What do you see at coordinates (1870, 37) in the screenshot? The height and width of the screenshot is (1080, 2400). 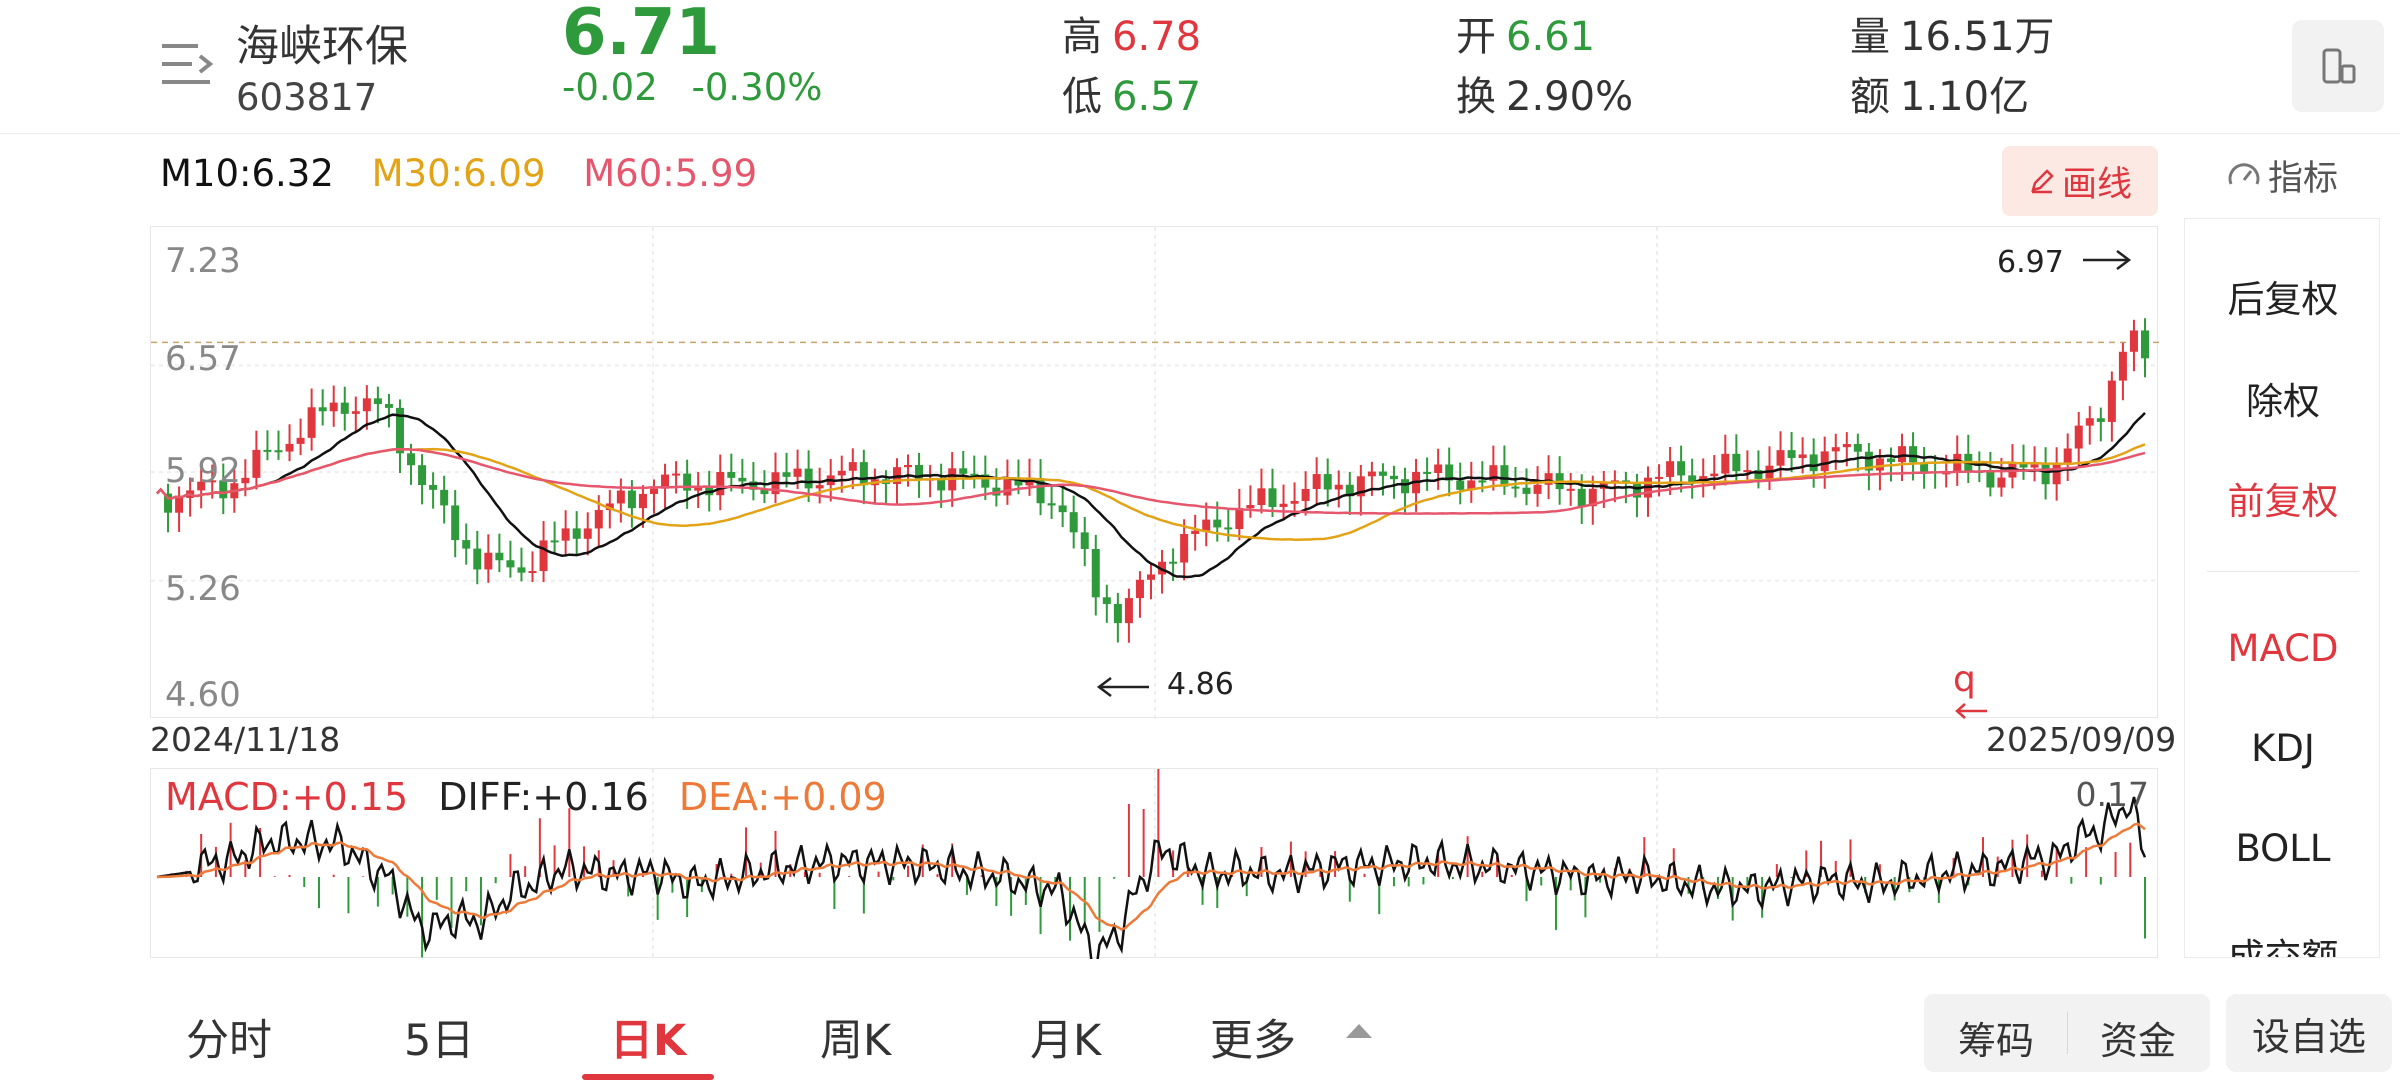 I see `stat-volume-label: 量` at bounding box center [1870, 37].